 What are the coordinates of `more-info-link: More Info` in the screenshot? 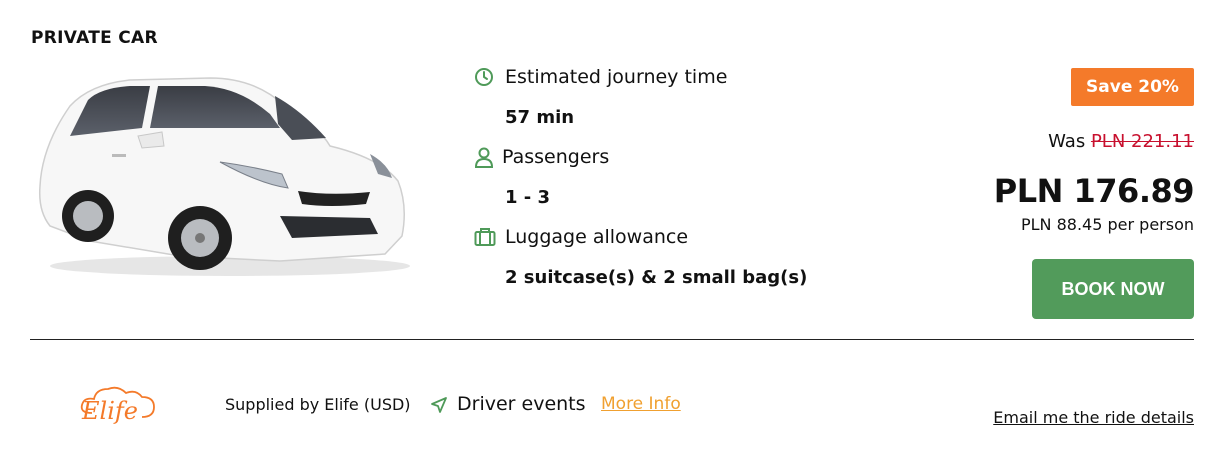 It's located at (641, 404).